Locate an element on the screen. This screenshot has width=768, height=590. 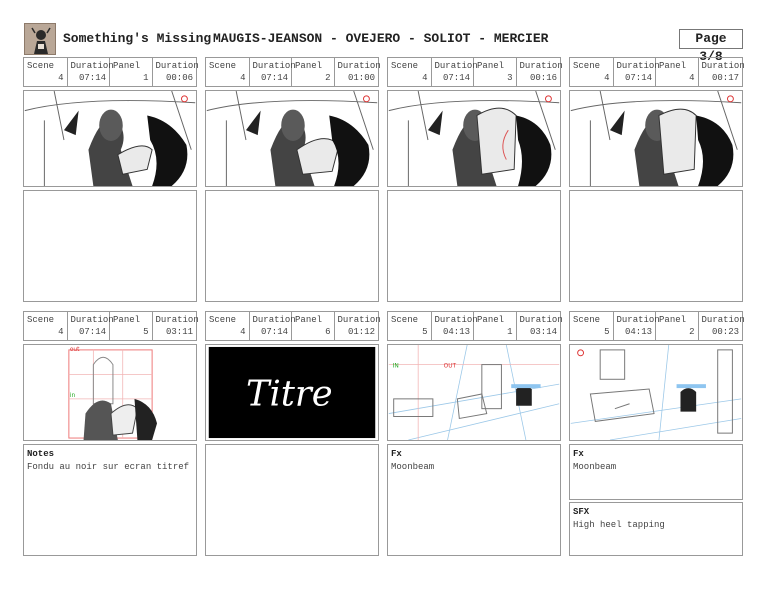
layout-sketch: out in is located at coordinates (110, 392).